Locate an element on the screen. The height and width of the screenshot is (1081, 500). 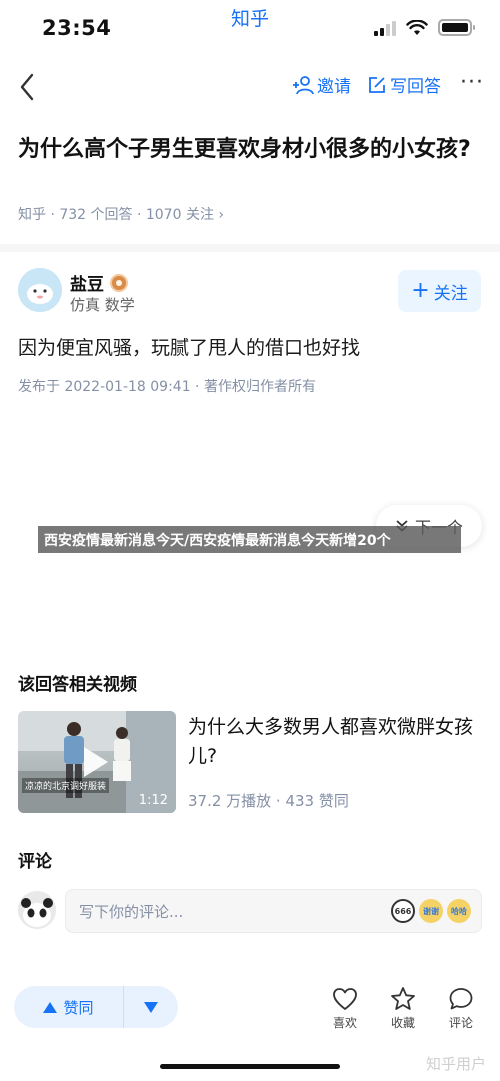
home-indicator is located at coordinates (250, 1066).